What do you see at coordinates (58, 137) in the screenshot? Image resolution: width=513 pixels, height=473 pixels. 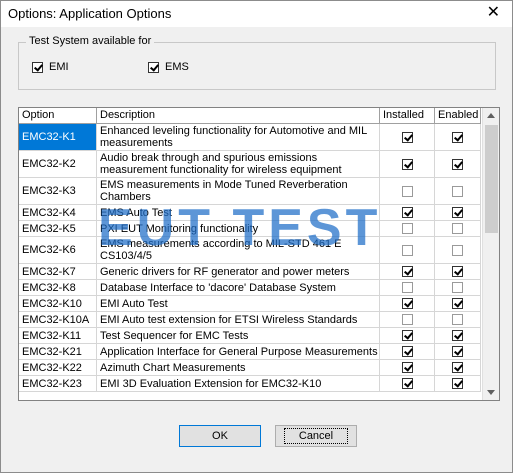 I see `option-cell: EMC32-K1` at bounding box center [58, 137].